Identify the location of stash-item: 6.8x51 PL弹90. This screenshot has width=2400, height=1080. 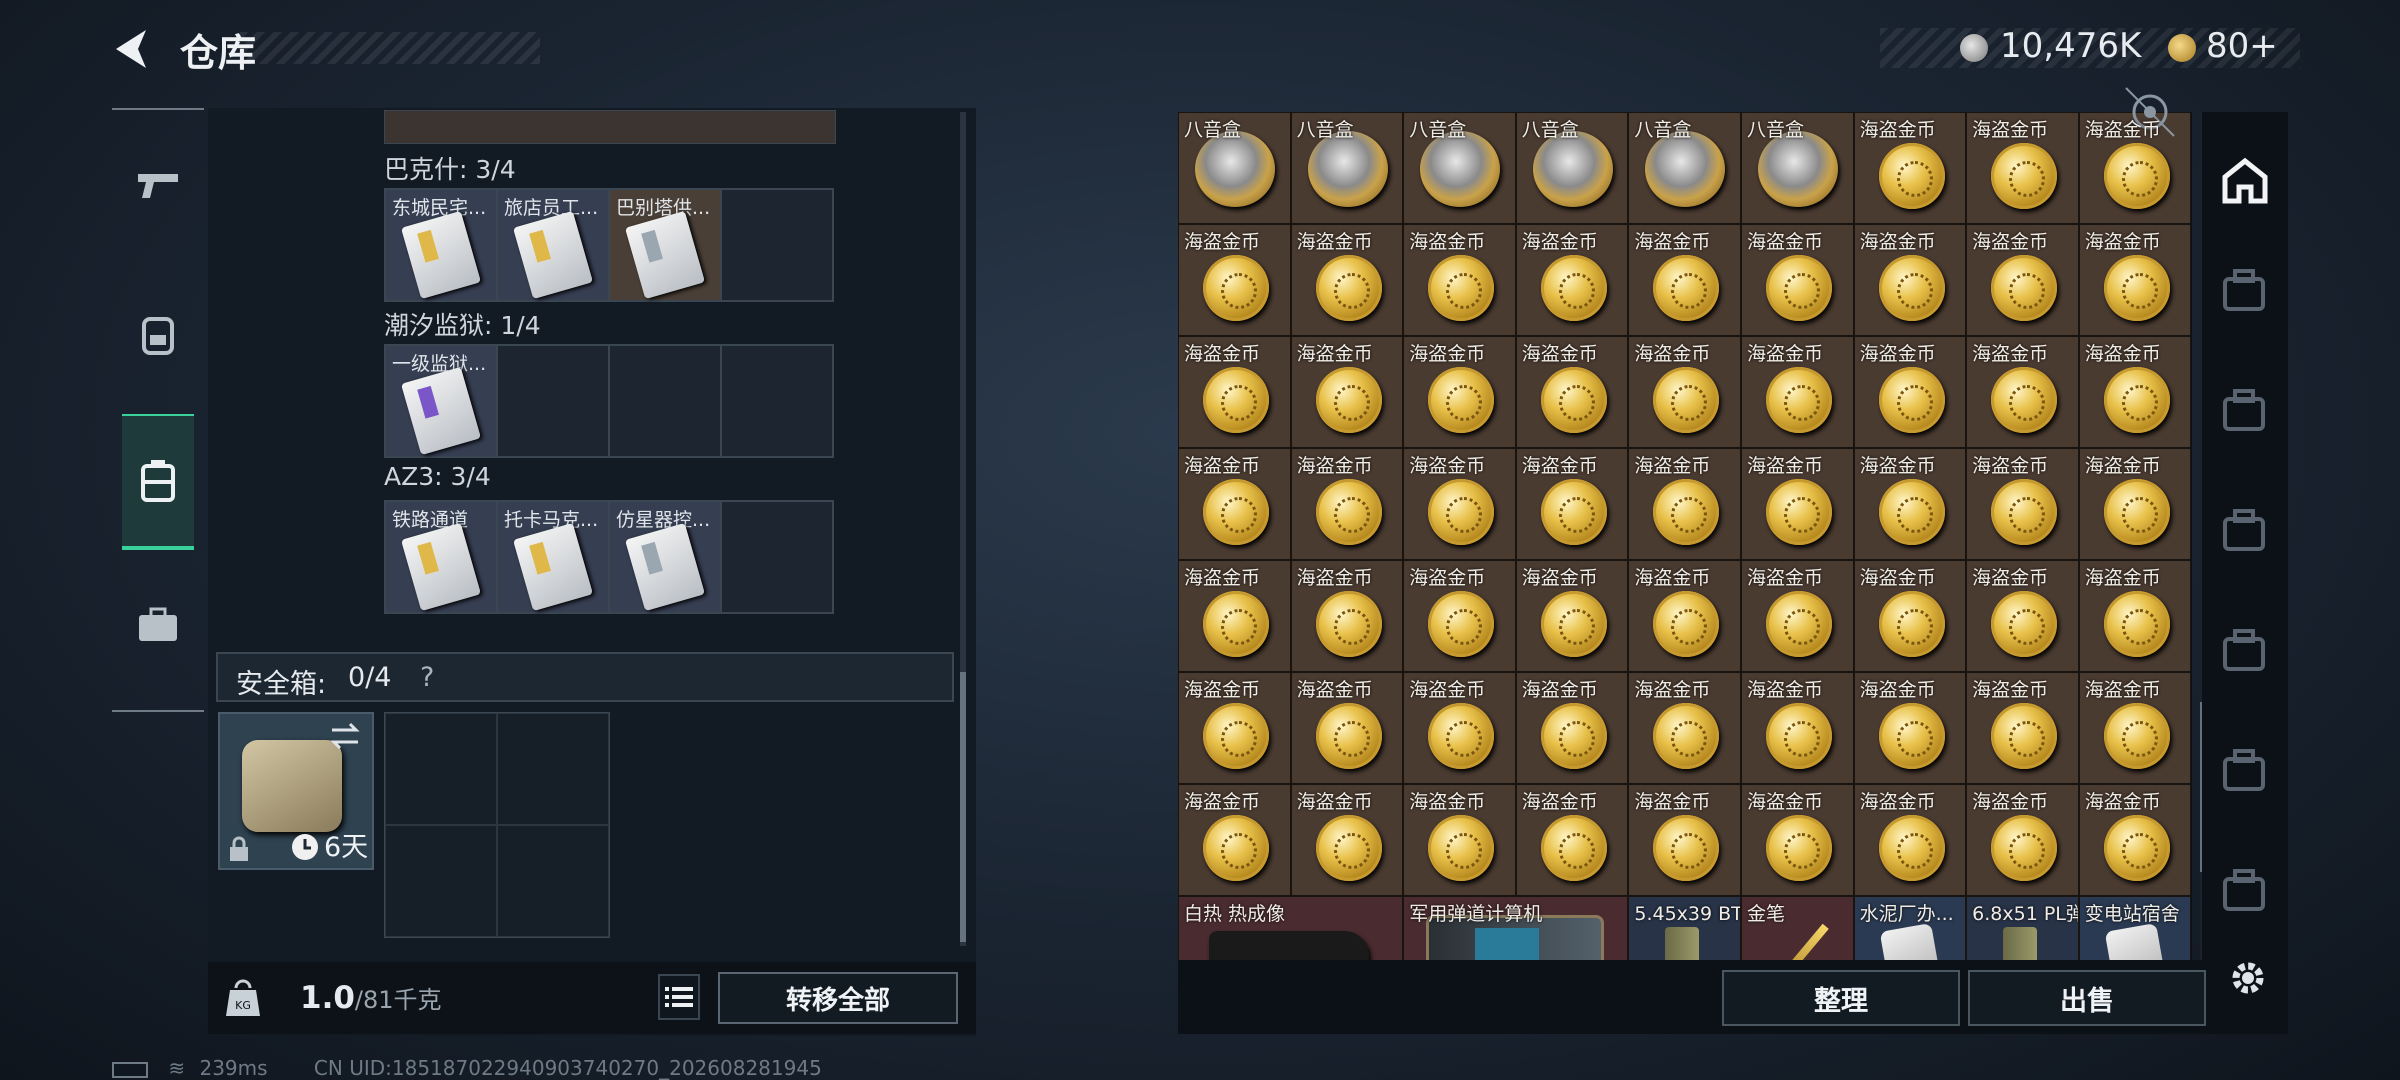
(2022, 928).